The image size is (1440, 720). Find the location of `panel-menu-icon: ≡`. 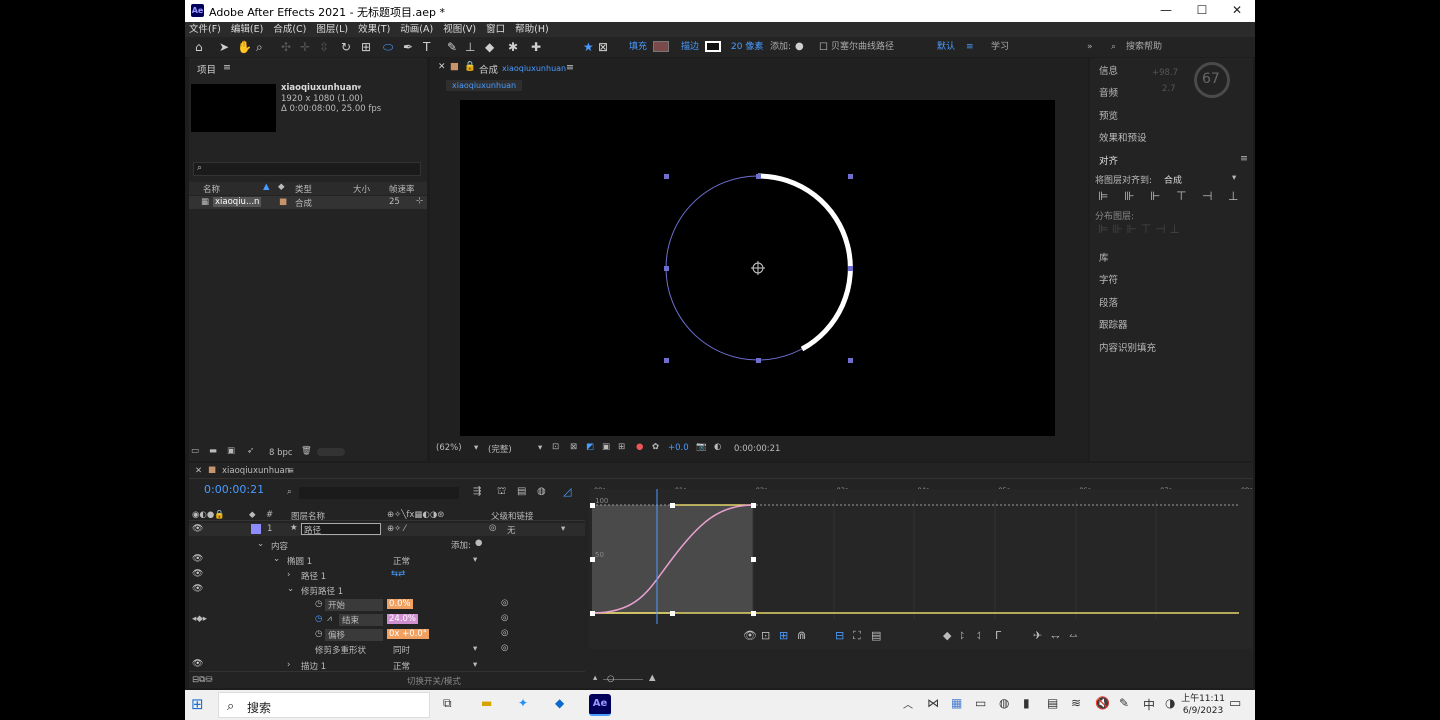

panel-menu-icon: ≡ is located at coordinates (570, 67).